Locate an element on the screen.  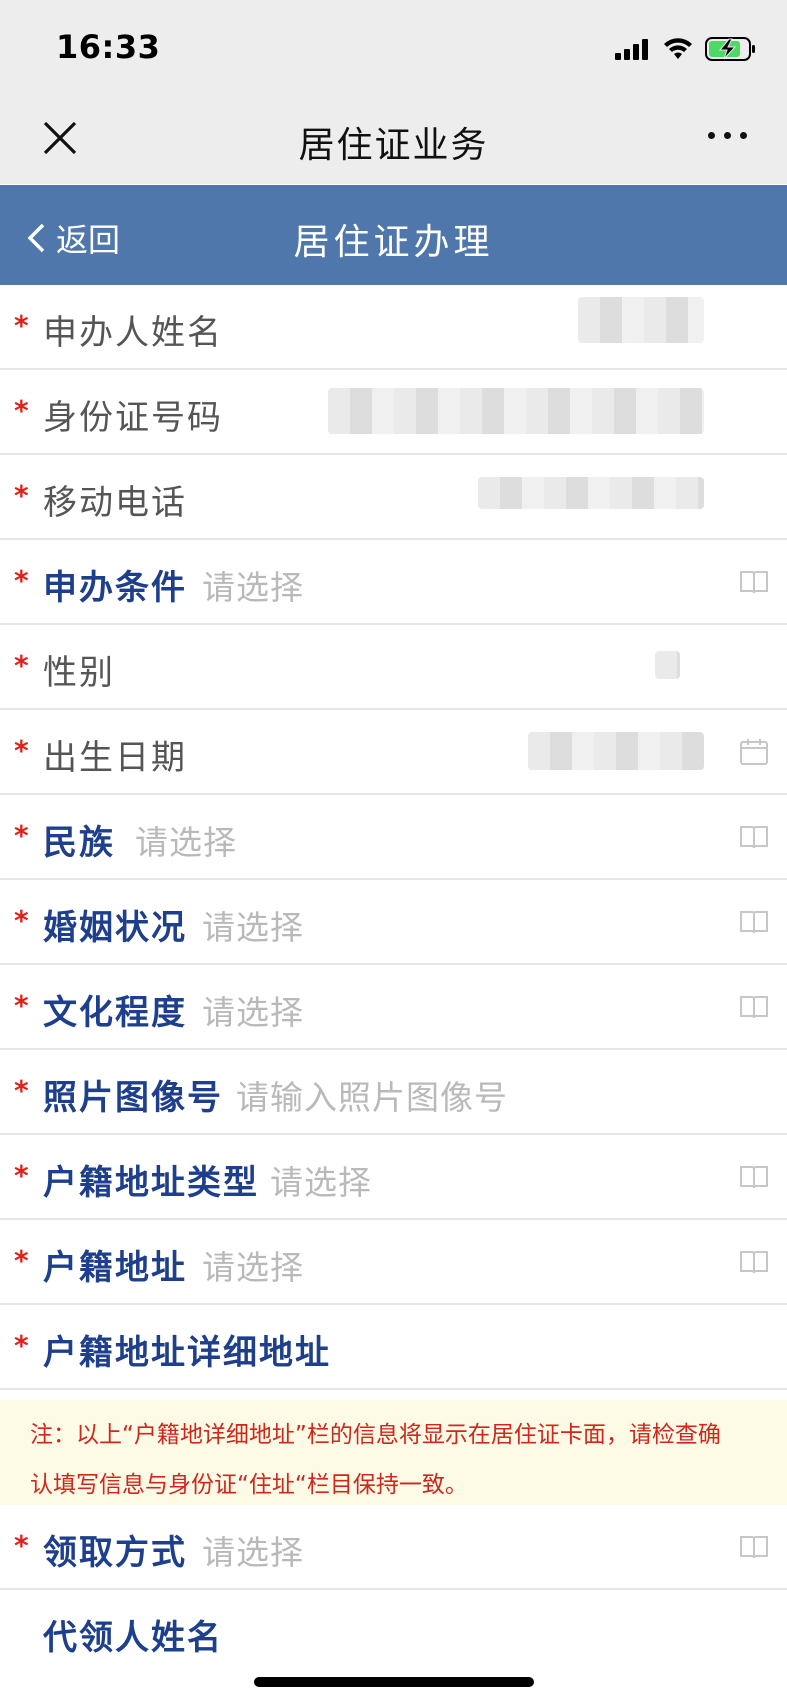
field-label: 文化程度 is located at coordinates (115, 1013).